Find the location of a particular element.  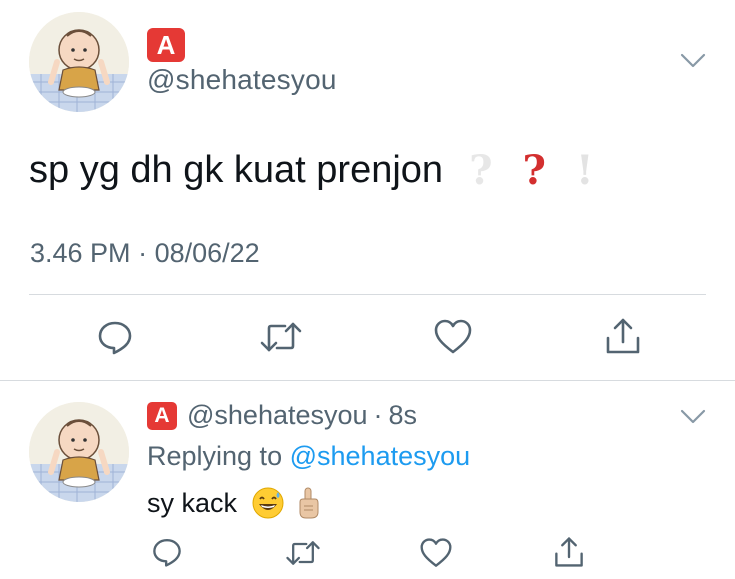

white-exclamation-mark-icon: ! is located at coordinates (584, 170).